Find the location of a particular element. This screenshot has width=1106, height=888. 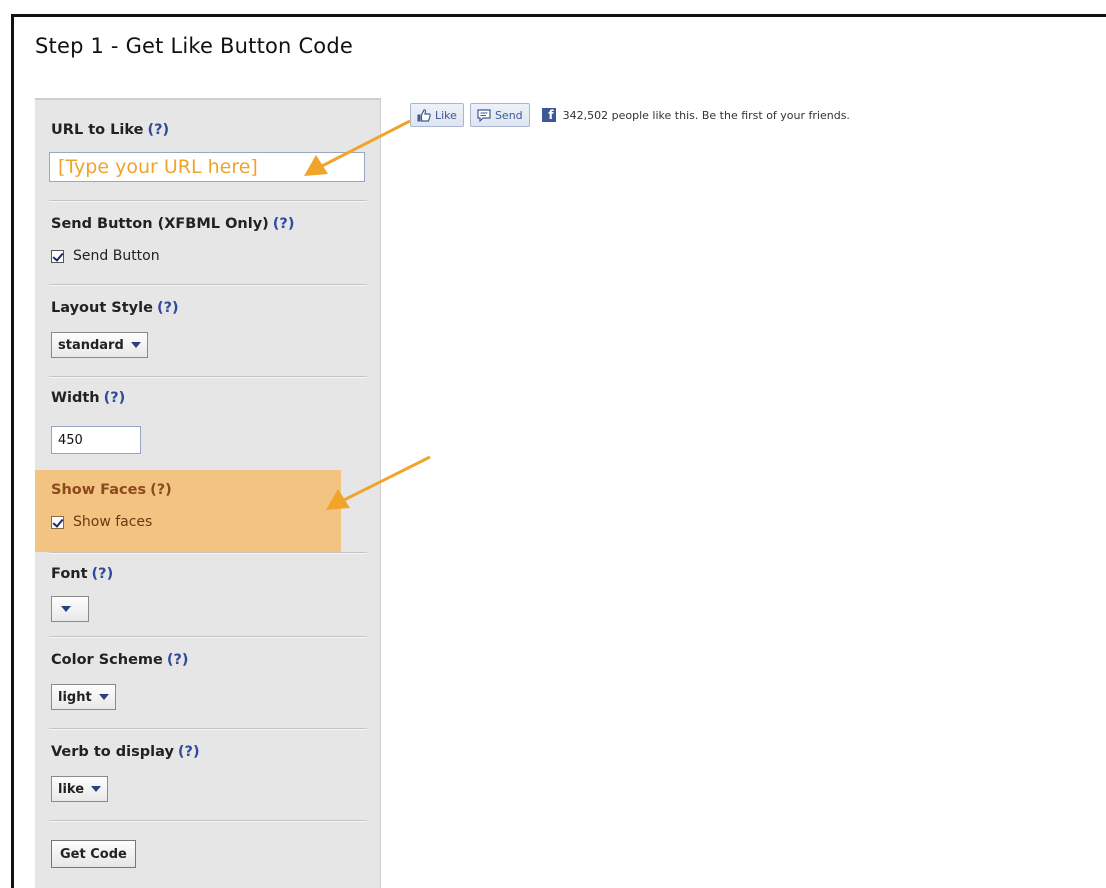

color-scheme-label-text: Color Scheme is located at coordinates (107, 660).